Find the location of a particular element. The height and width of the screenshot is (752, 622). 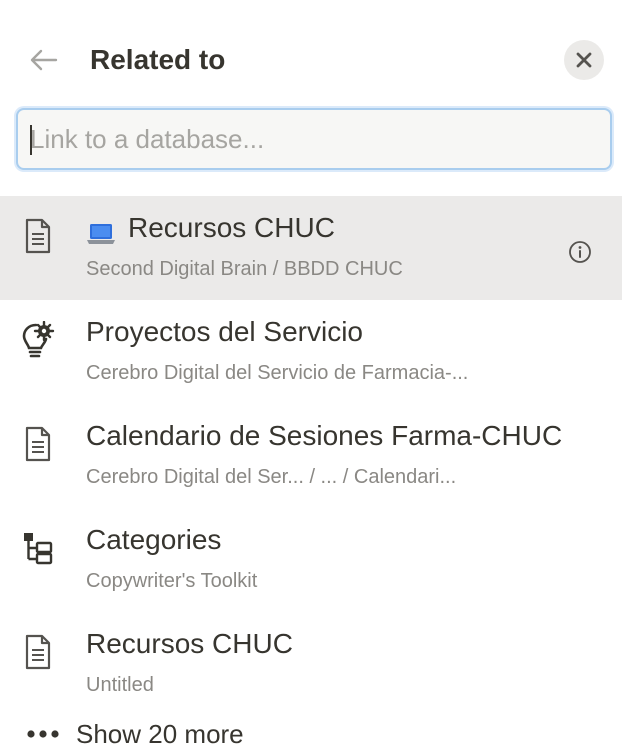

panel-header: Related to is located at coordinates (311, 55).